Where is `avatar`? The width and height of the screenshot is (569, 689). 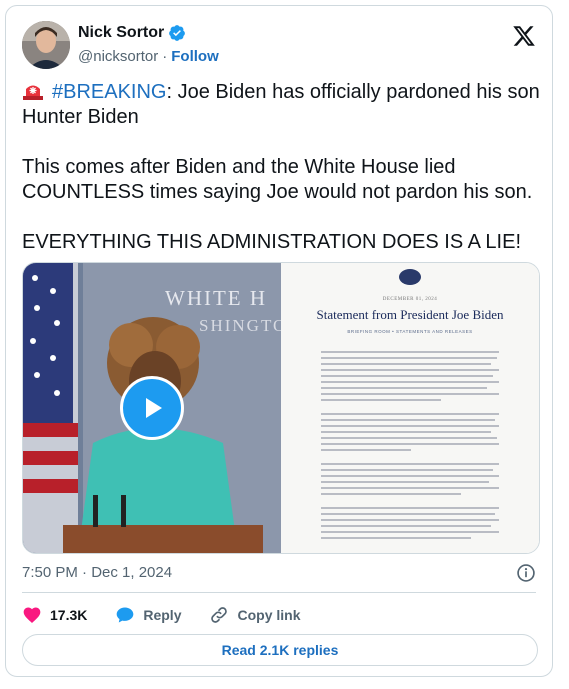
avatar is located at coordinates (46, 45).